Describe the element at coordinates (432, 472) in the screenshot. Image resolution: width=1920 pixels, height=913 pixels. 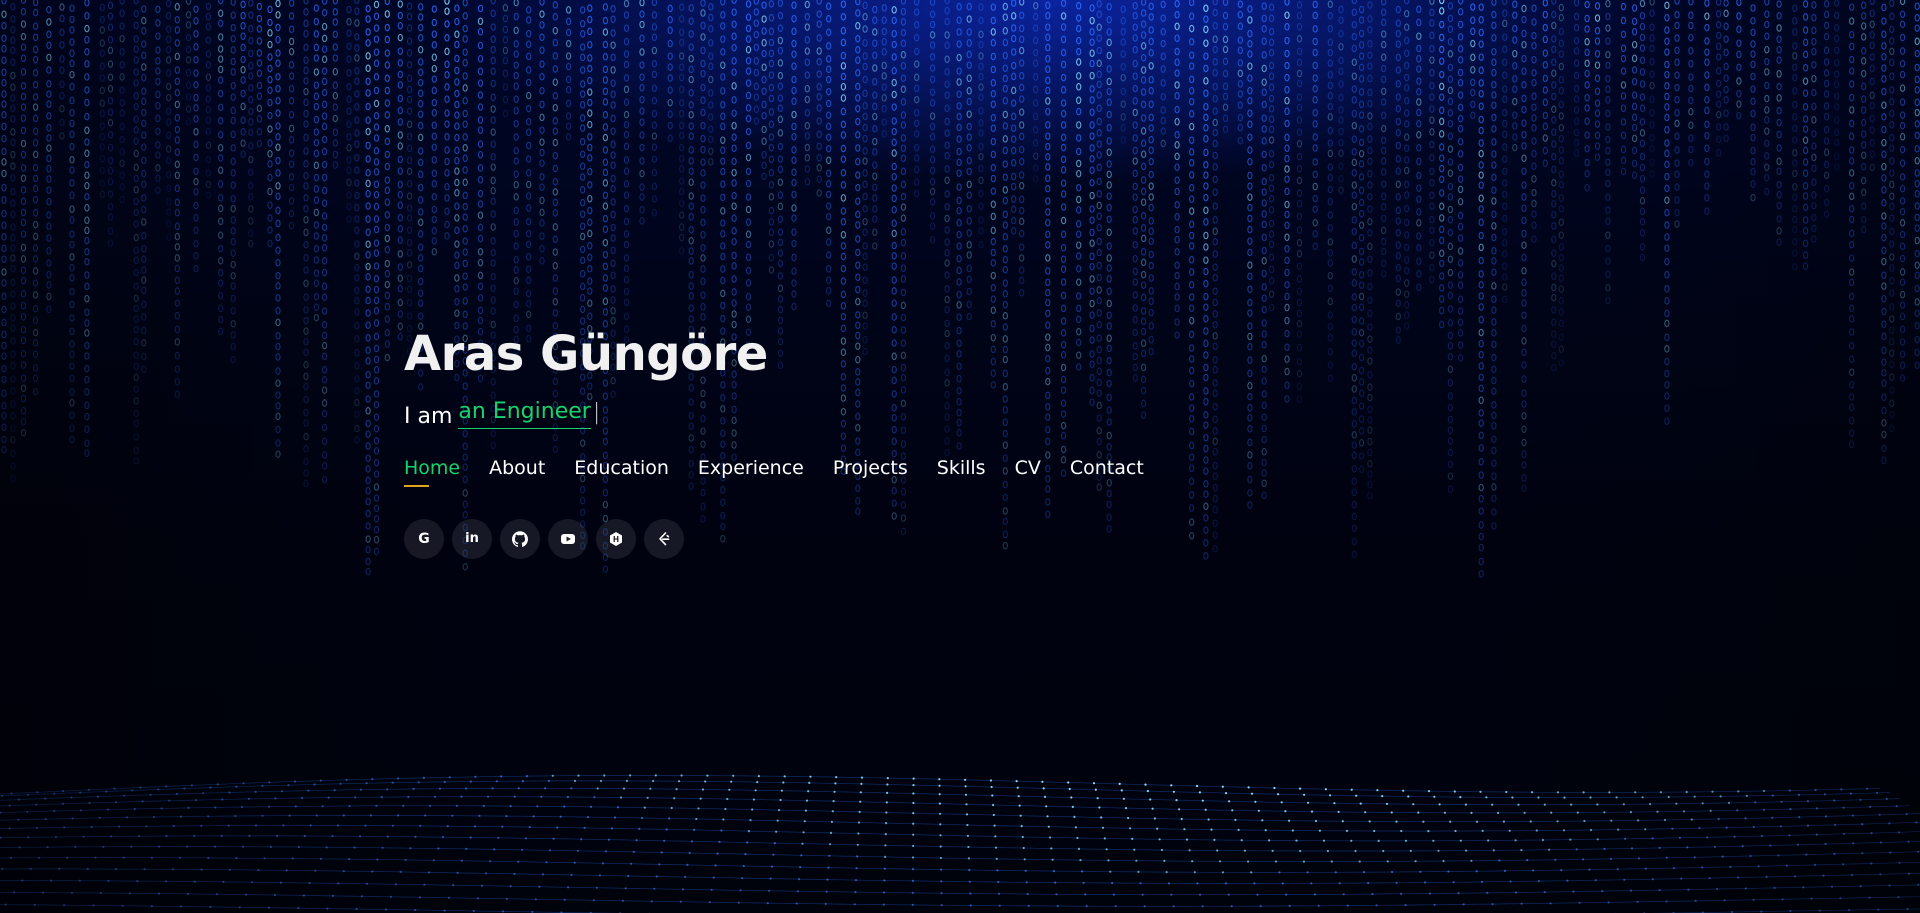
I see `nav-link-home: Home` at that location.